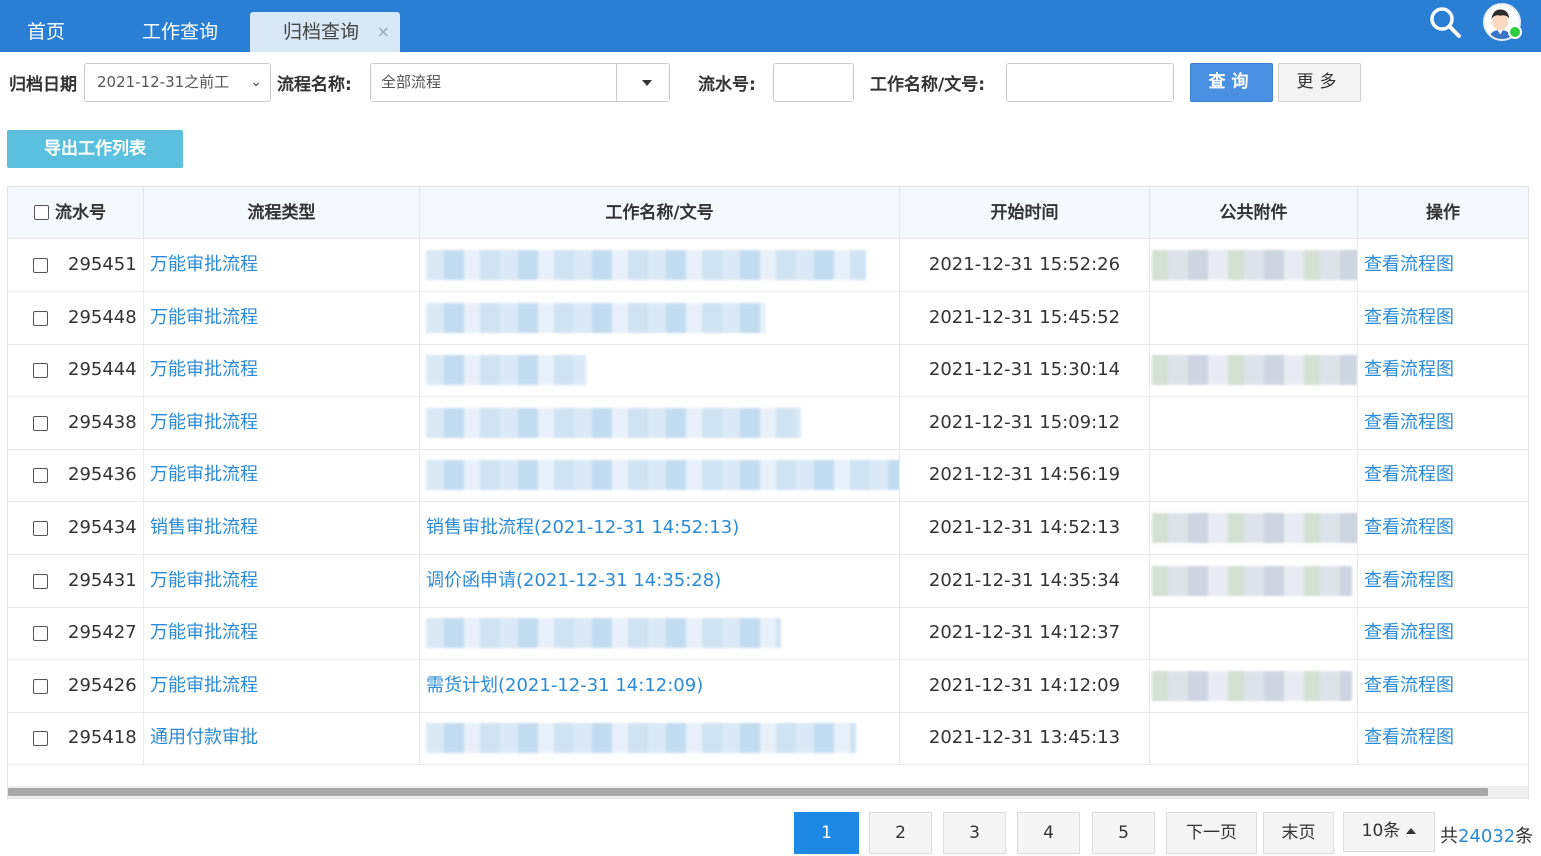 Image resolution: width=1541 pixels, height=856 pixels. What do you see at coordinates (1411, 831) in the screenshot?
I see `caret-up-icon` at bounding box center [1411, 831].